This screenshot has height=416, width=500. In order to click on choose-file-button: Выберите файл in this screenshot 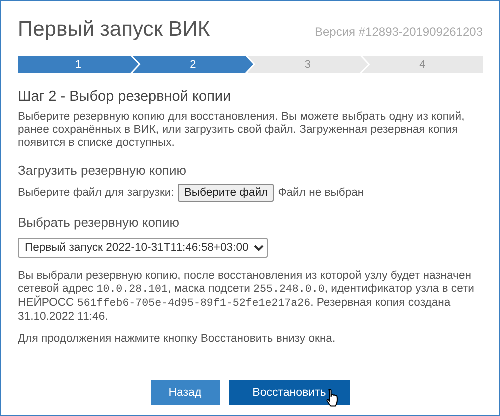, I will do `click(226, 193)`.